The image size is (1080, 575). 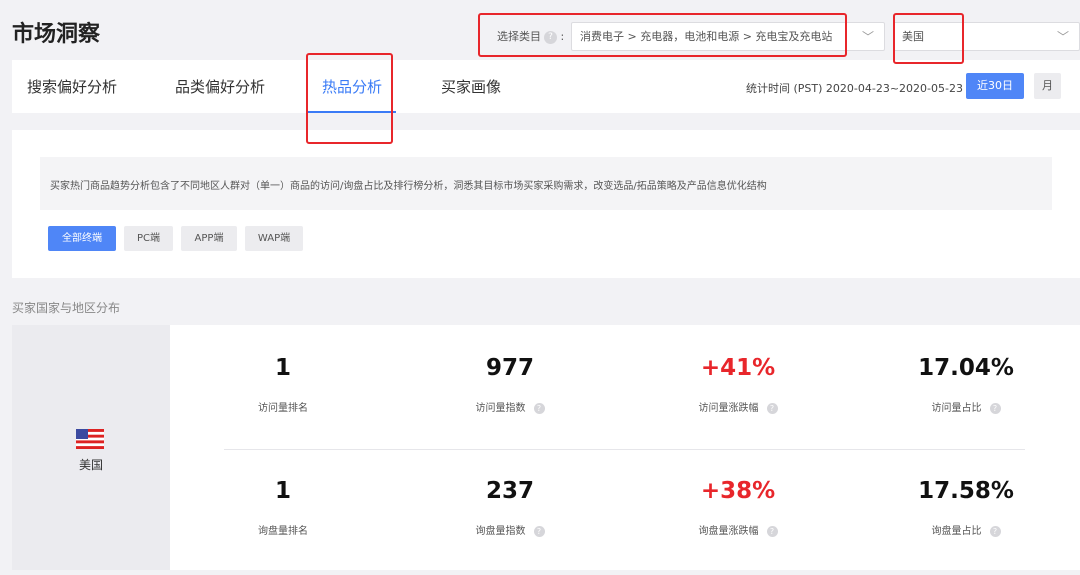 What do you see at coordinates (283, 384) in the screenshot?
I see `visit-rank: 1 访问量排名` at bounding box center [283, 384].